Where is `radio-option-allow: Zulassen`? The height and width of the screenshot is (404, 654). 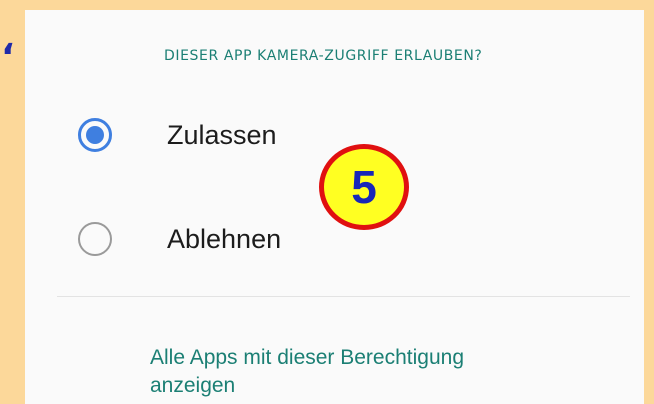
radio-option-allow: Zulassen is located at coordinates (177, 135).